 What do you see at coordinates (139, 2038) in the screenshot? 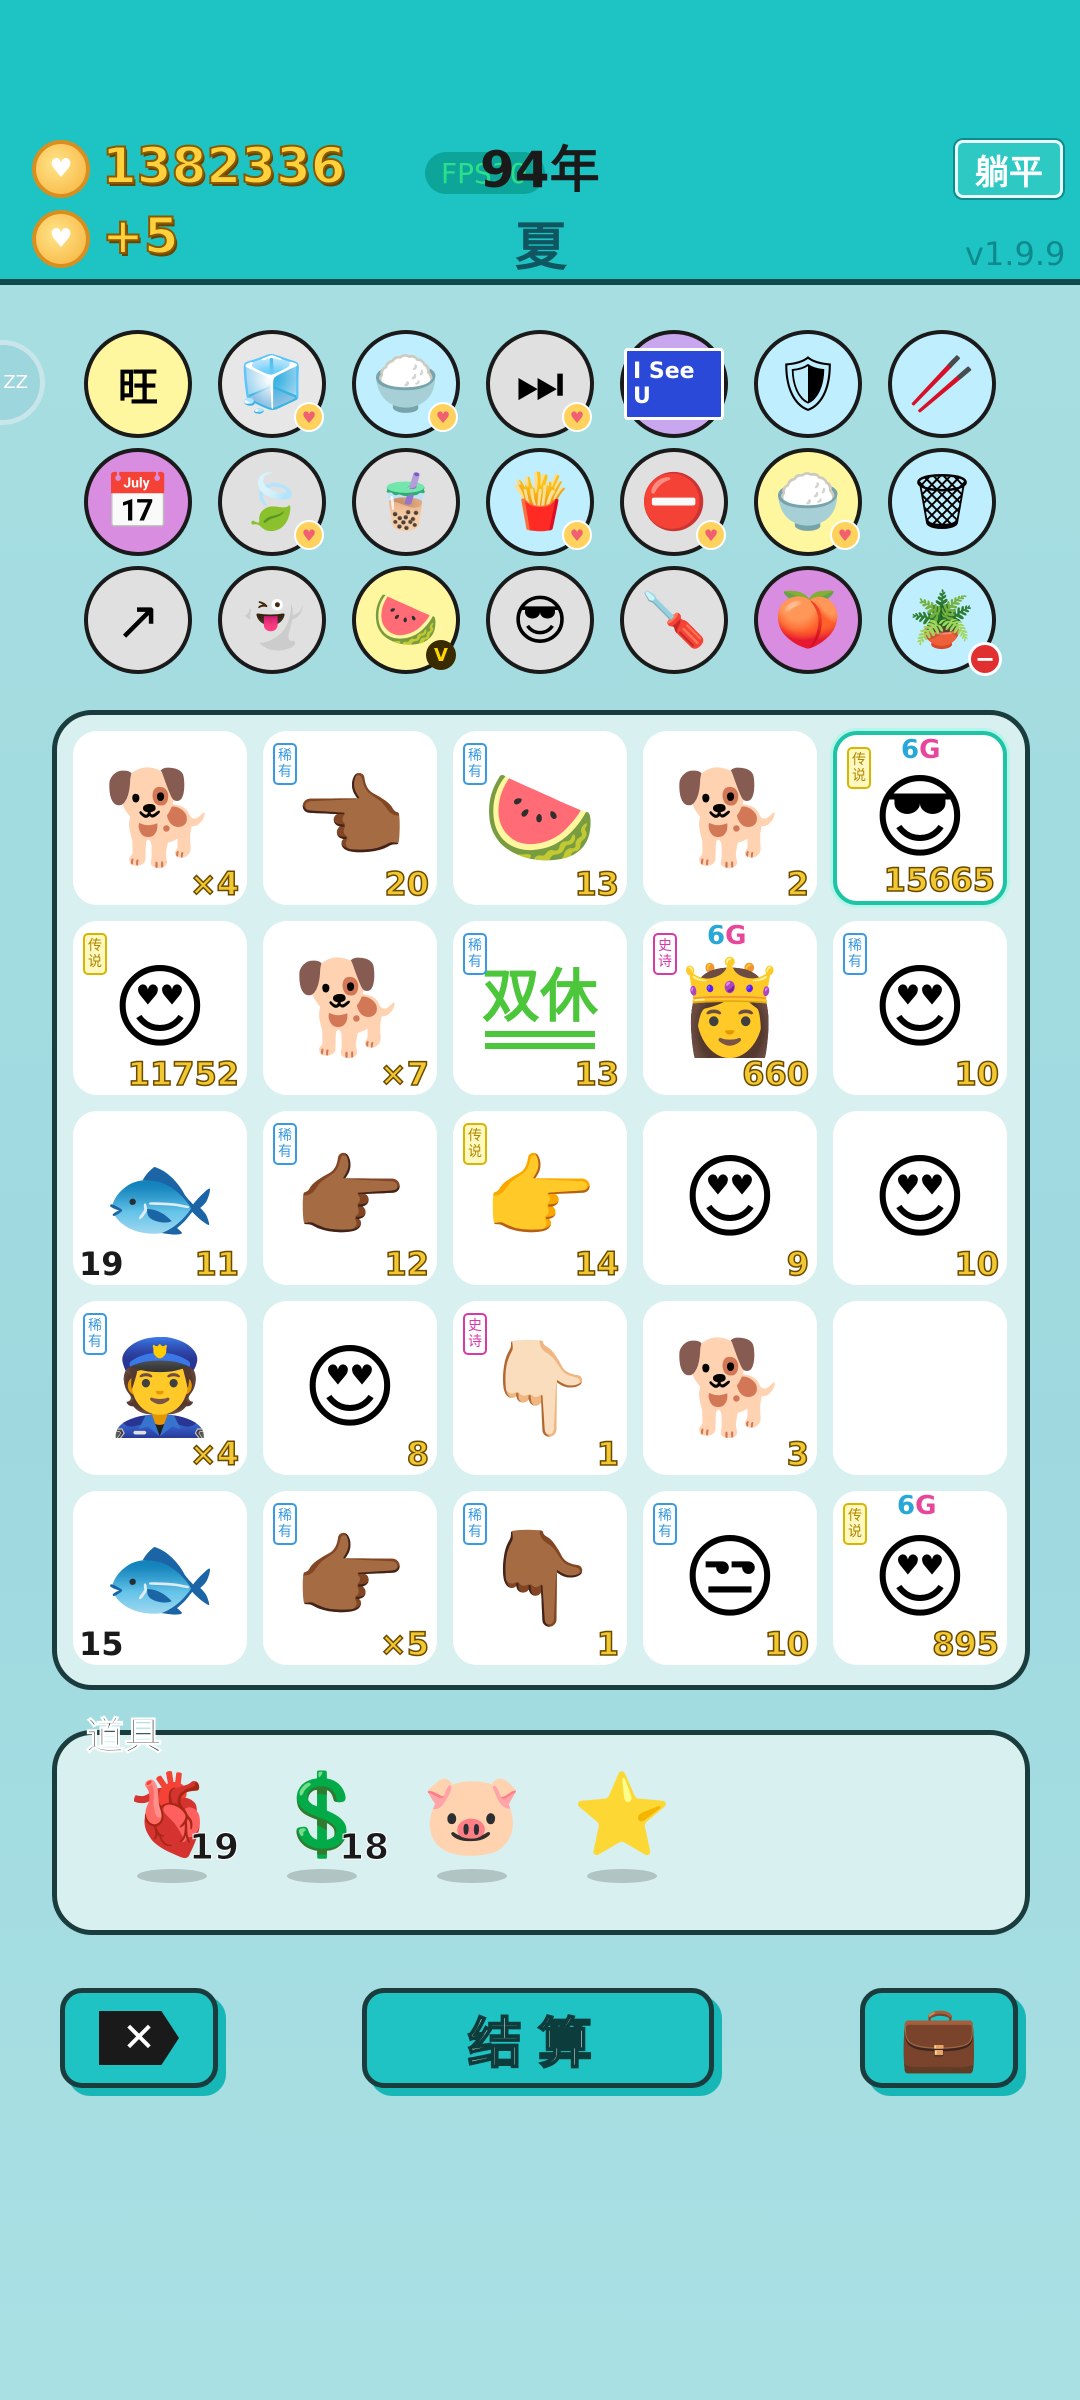
I see `close-button: ✕` at bounding box center [139, 2038].